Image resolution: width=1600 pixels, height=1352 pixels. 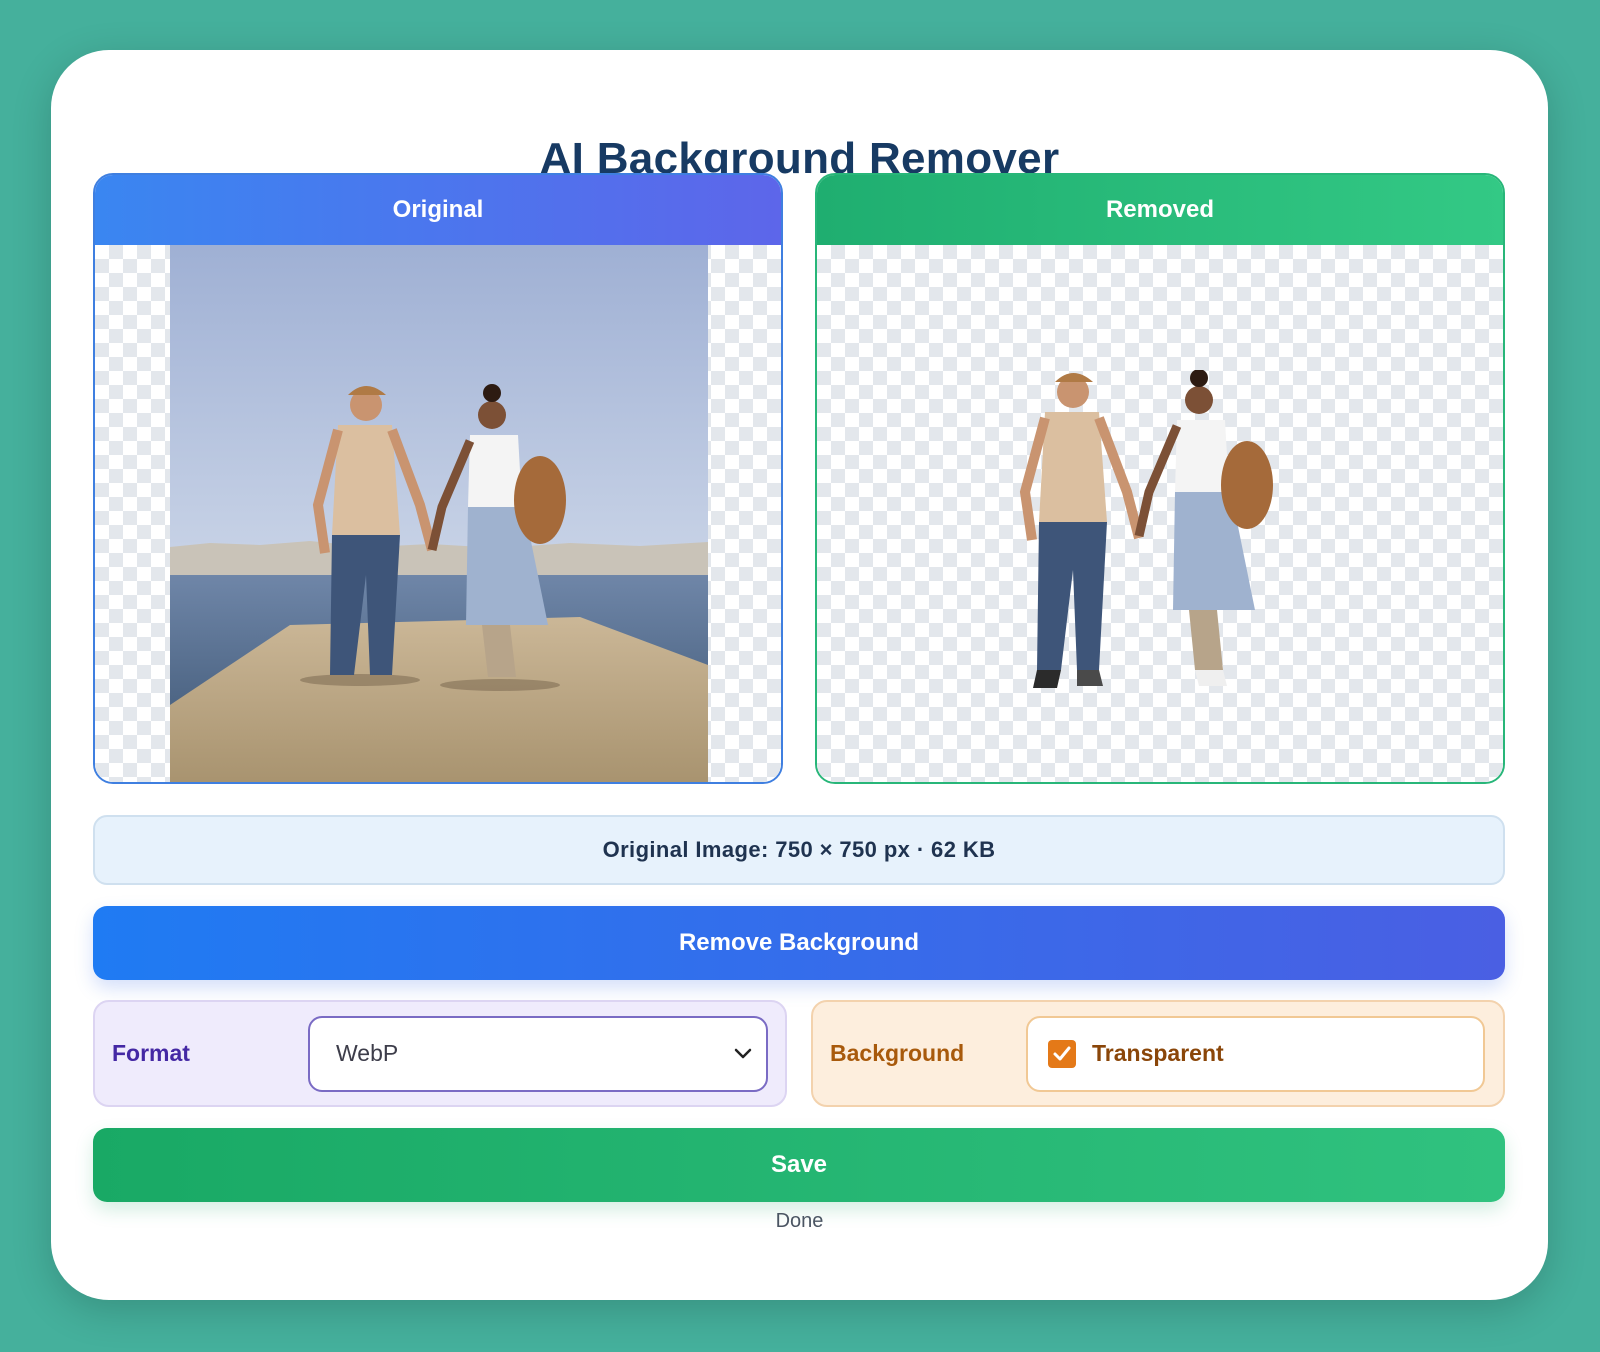 I want to click on transparent-label: Transparent, so click(x=1158, y=1053).